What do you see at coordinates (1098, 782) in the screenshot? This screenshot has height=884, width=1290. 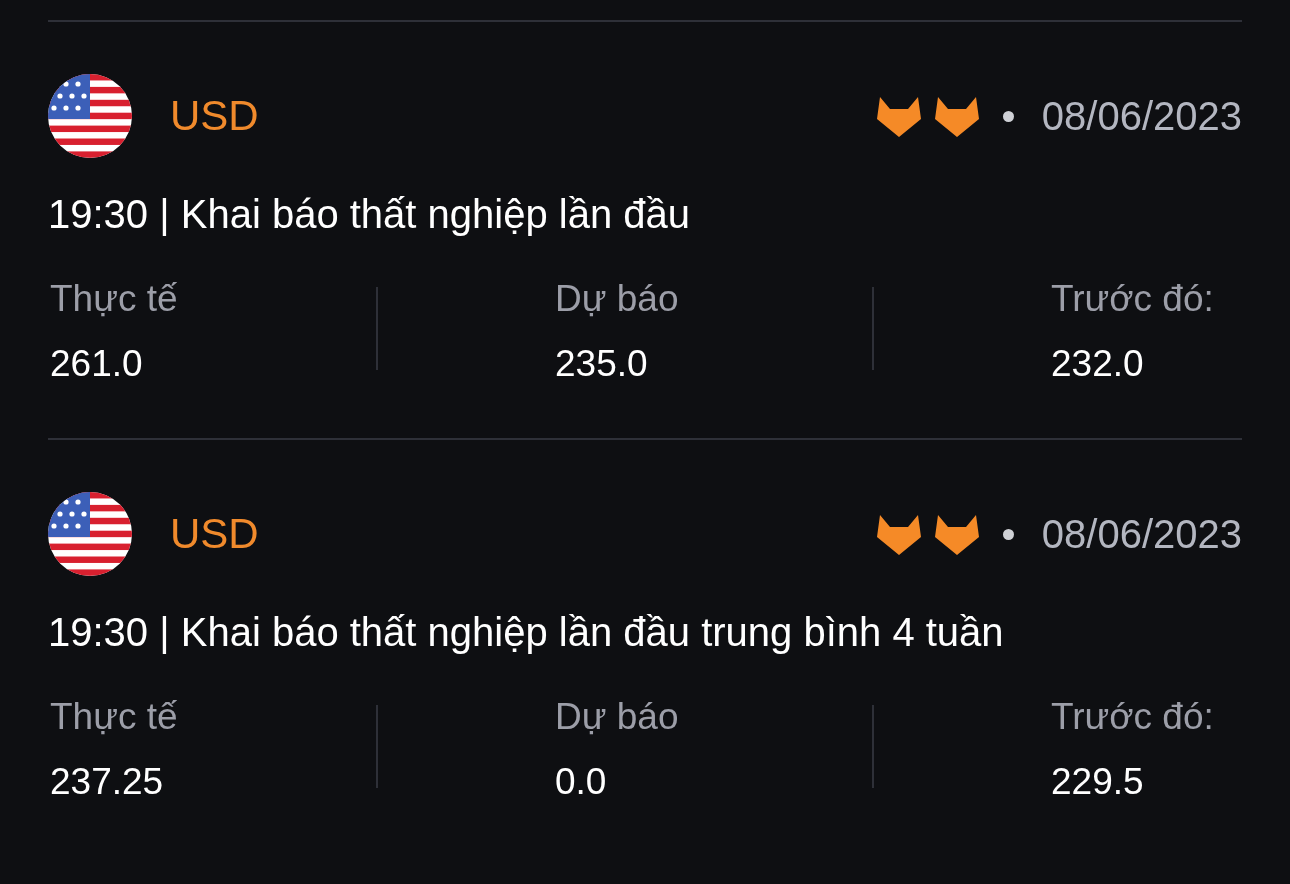 I see `stat-value: 229.5` at bounding box center [1098, 782].